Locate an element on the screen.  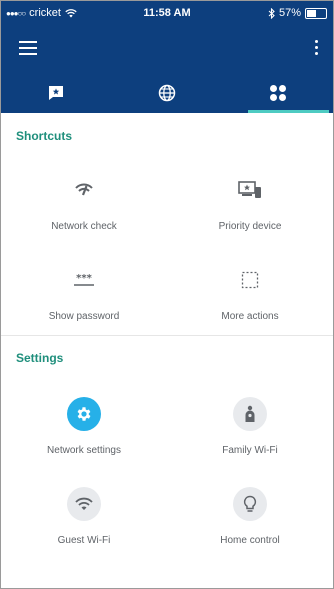
shortcuts-title: Shortcuts is located at coordinates (44, 136).